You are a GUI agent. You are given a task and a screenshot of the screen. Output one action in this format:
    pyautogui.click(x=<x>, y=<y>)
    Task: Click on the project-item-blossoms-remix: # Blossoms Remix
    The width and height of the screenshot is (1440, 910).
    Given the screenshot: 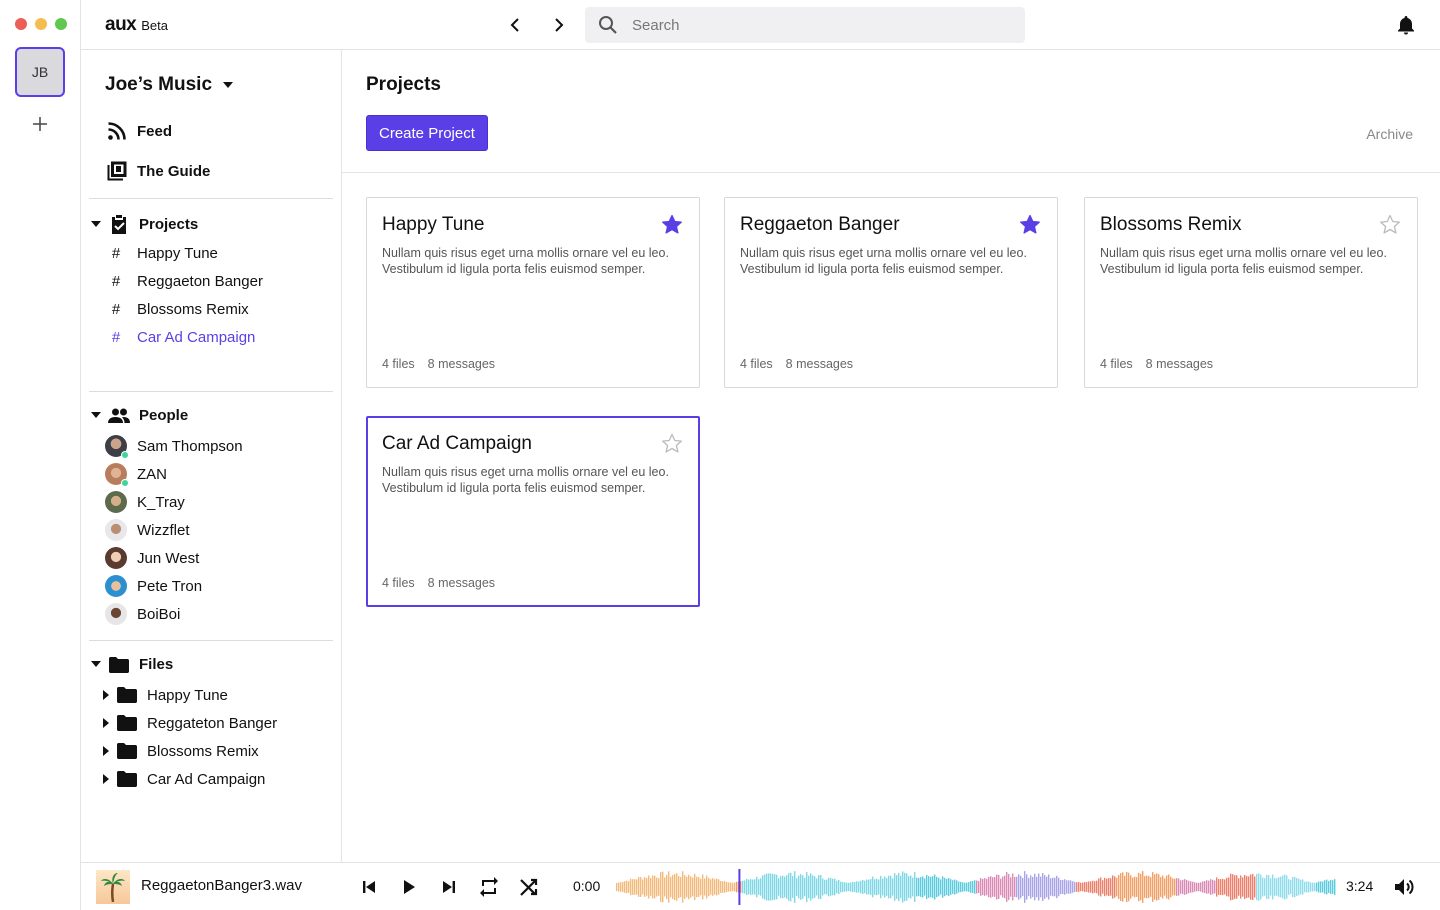 What is the action you would take?
    pyautogui.click(x=177, y=309)
    